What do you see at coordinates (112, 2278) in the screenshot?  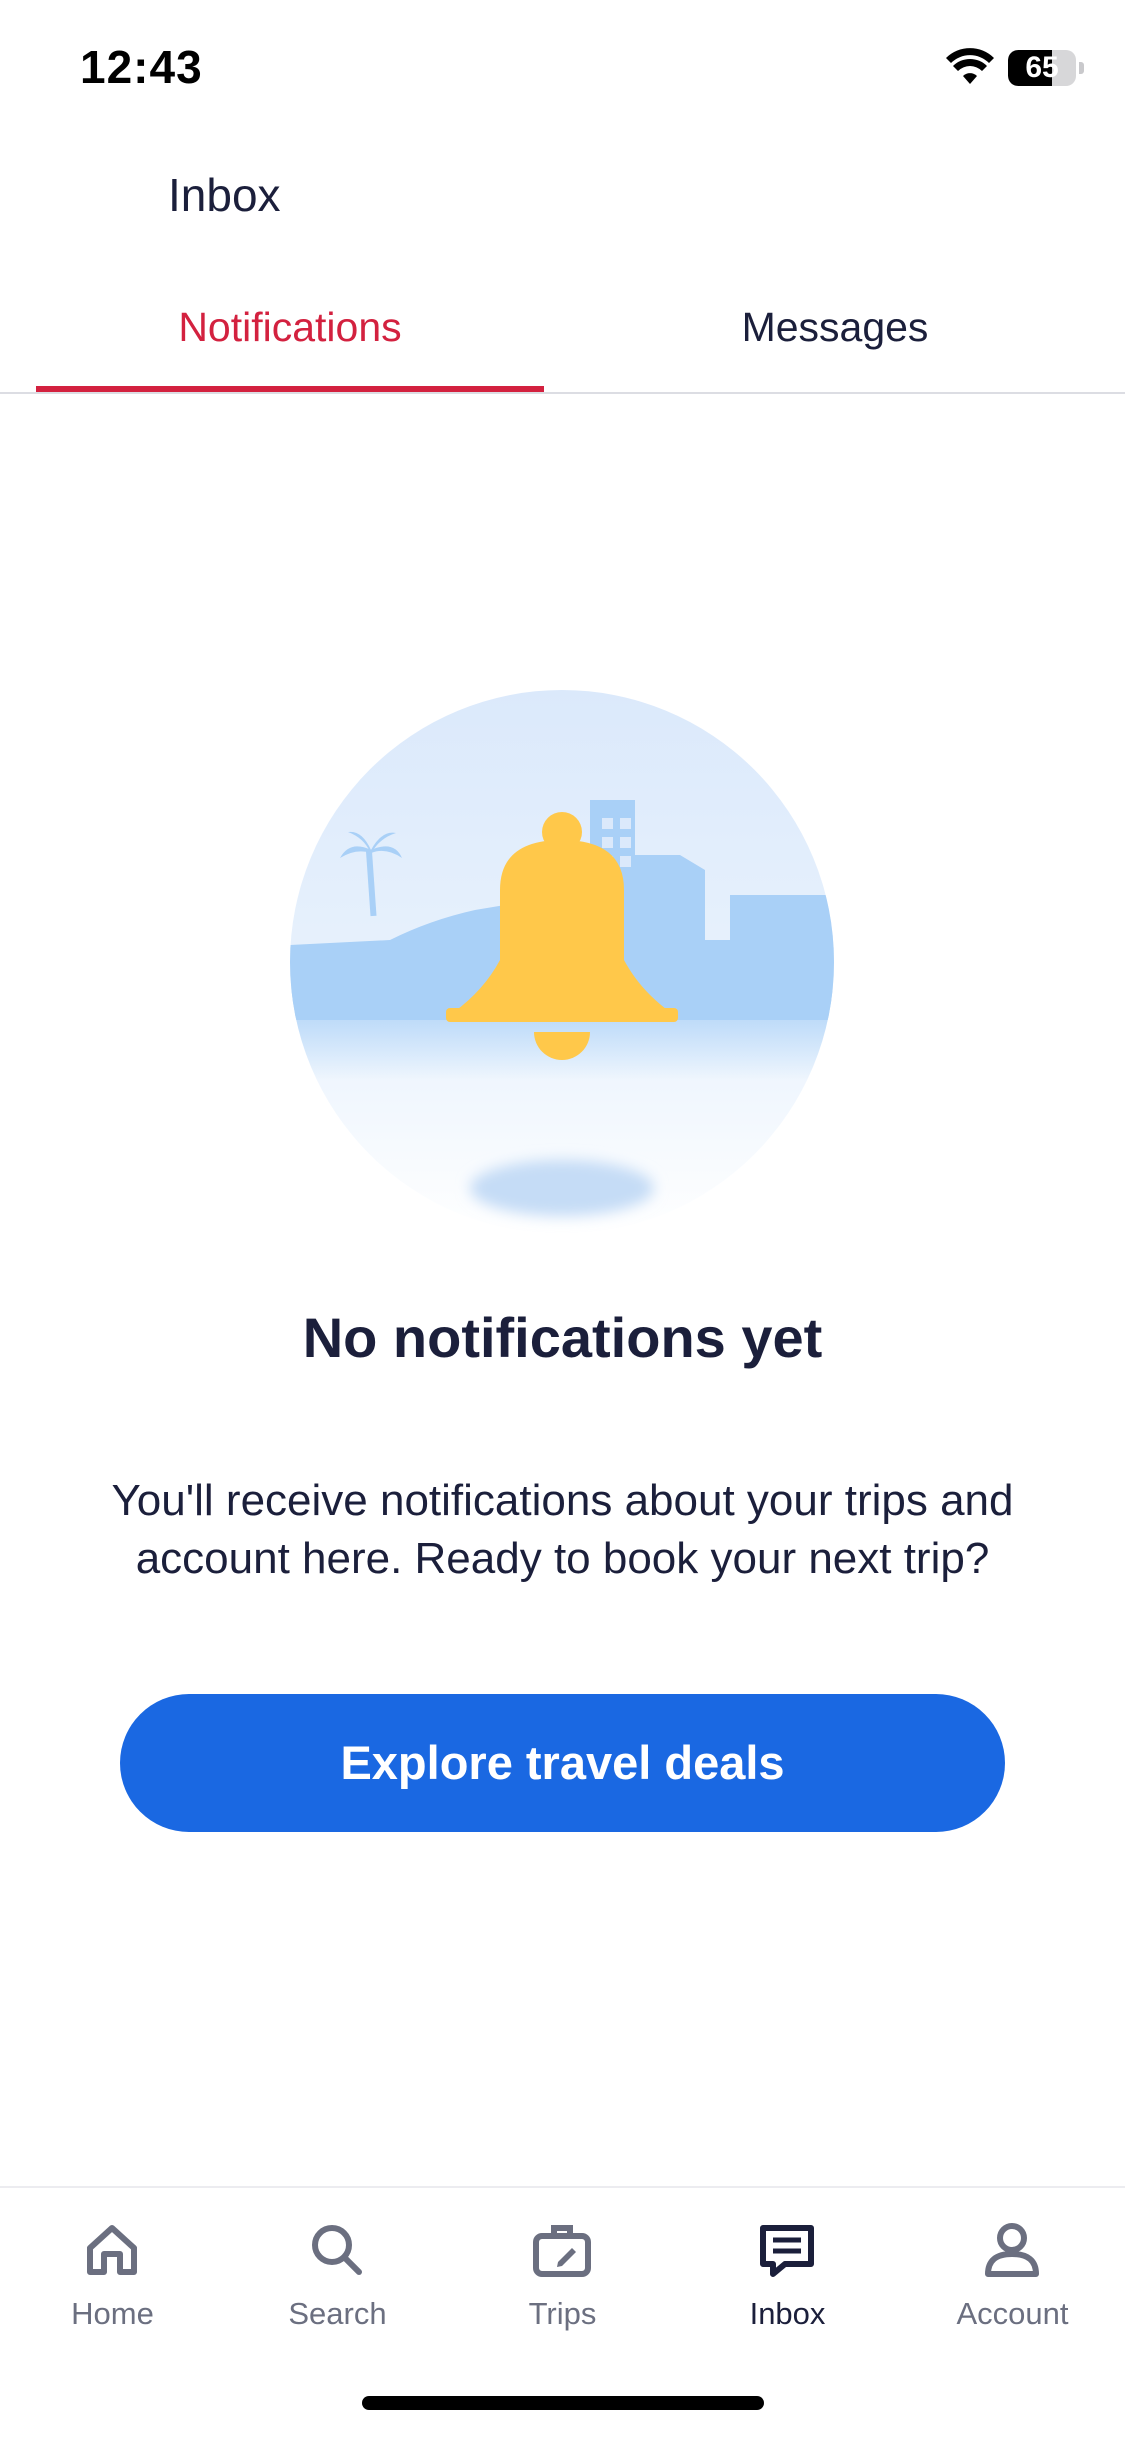 I see `nav-item-home: Home` at bounding box center [112, 2278].